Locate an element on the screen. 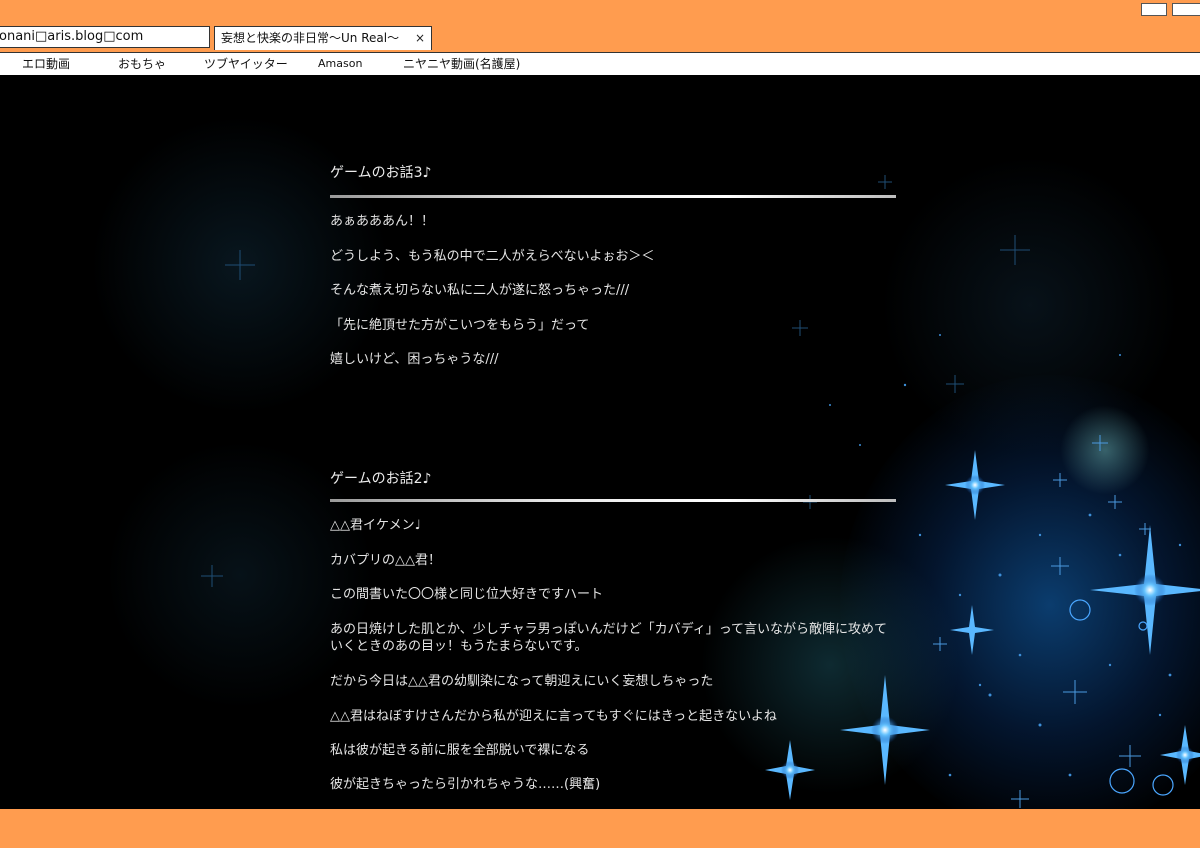 The image size is (1200, 848). bookmark-amason: Amason is located at coordinates (340, 64).